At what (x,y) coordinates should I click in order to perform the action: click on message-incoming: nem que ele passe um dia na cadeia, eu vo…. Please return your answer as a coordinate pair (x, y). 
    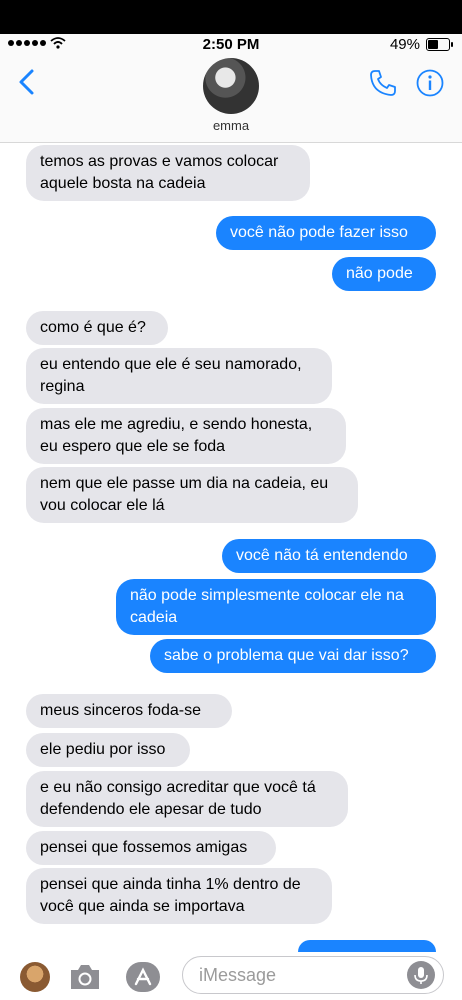
    Looking at the image, I should click on (192, 495).